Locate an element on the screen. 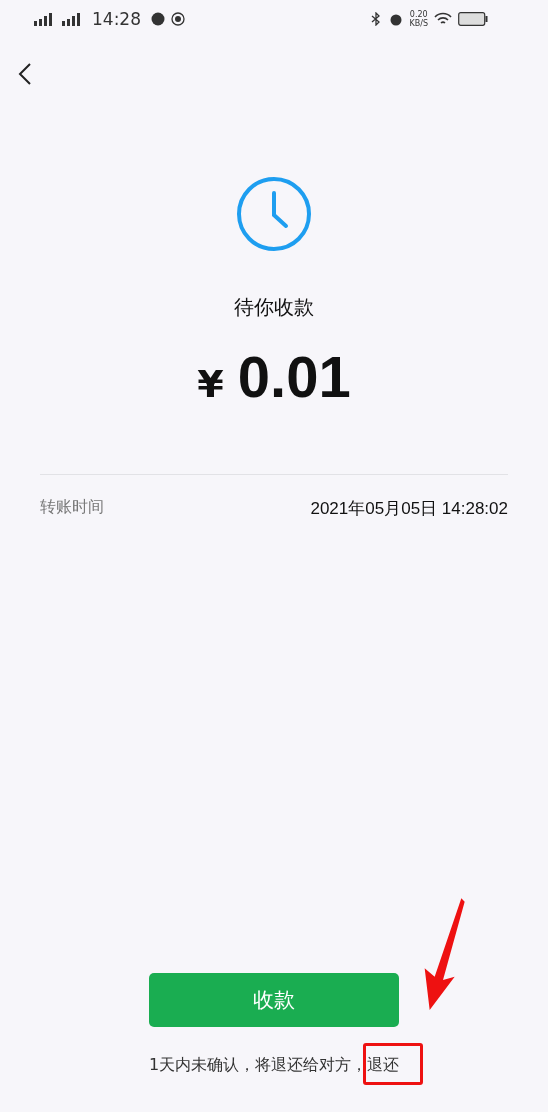 The height and width of the screenshot is (1112, 548). battery-icon is located at coordinates (473, 19).